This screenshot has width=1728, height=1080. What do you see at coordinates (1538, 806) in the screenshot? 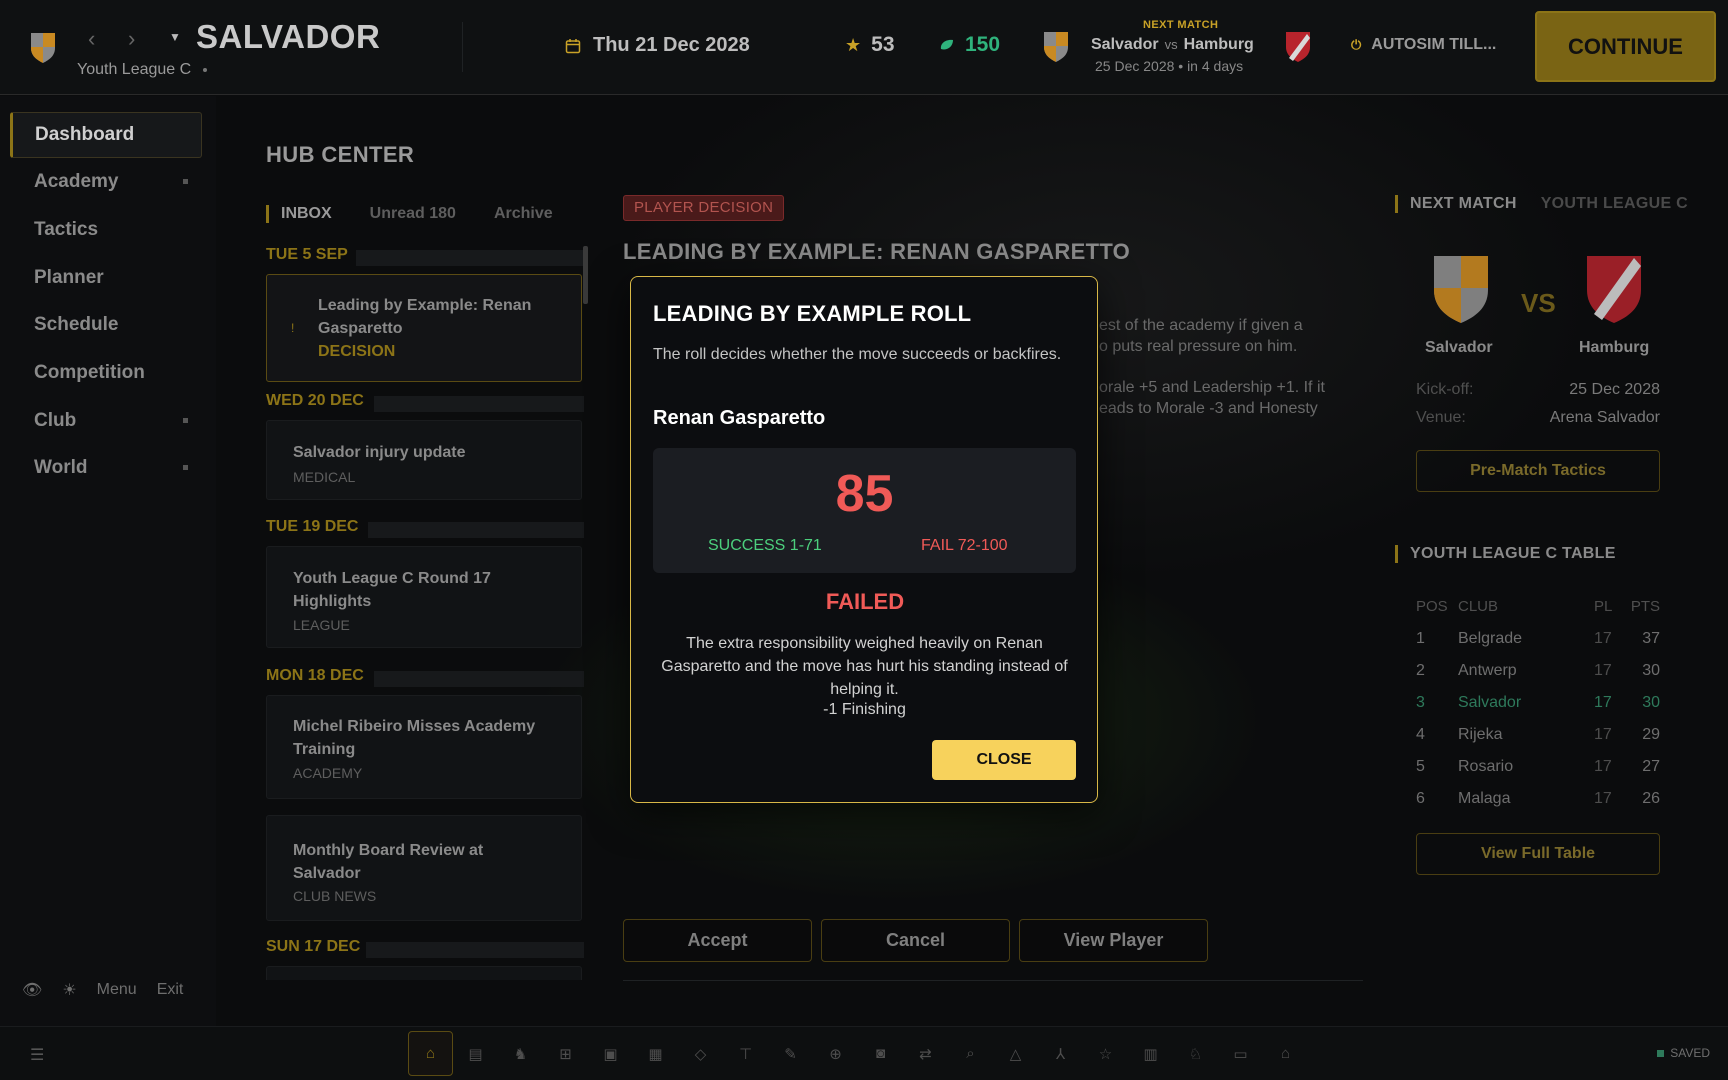
I see `table-row: 6 Malaga 17 26` at bounding box center [1538, 806].